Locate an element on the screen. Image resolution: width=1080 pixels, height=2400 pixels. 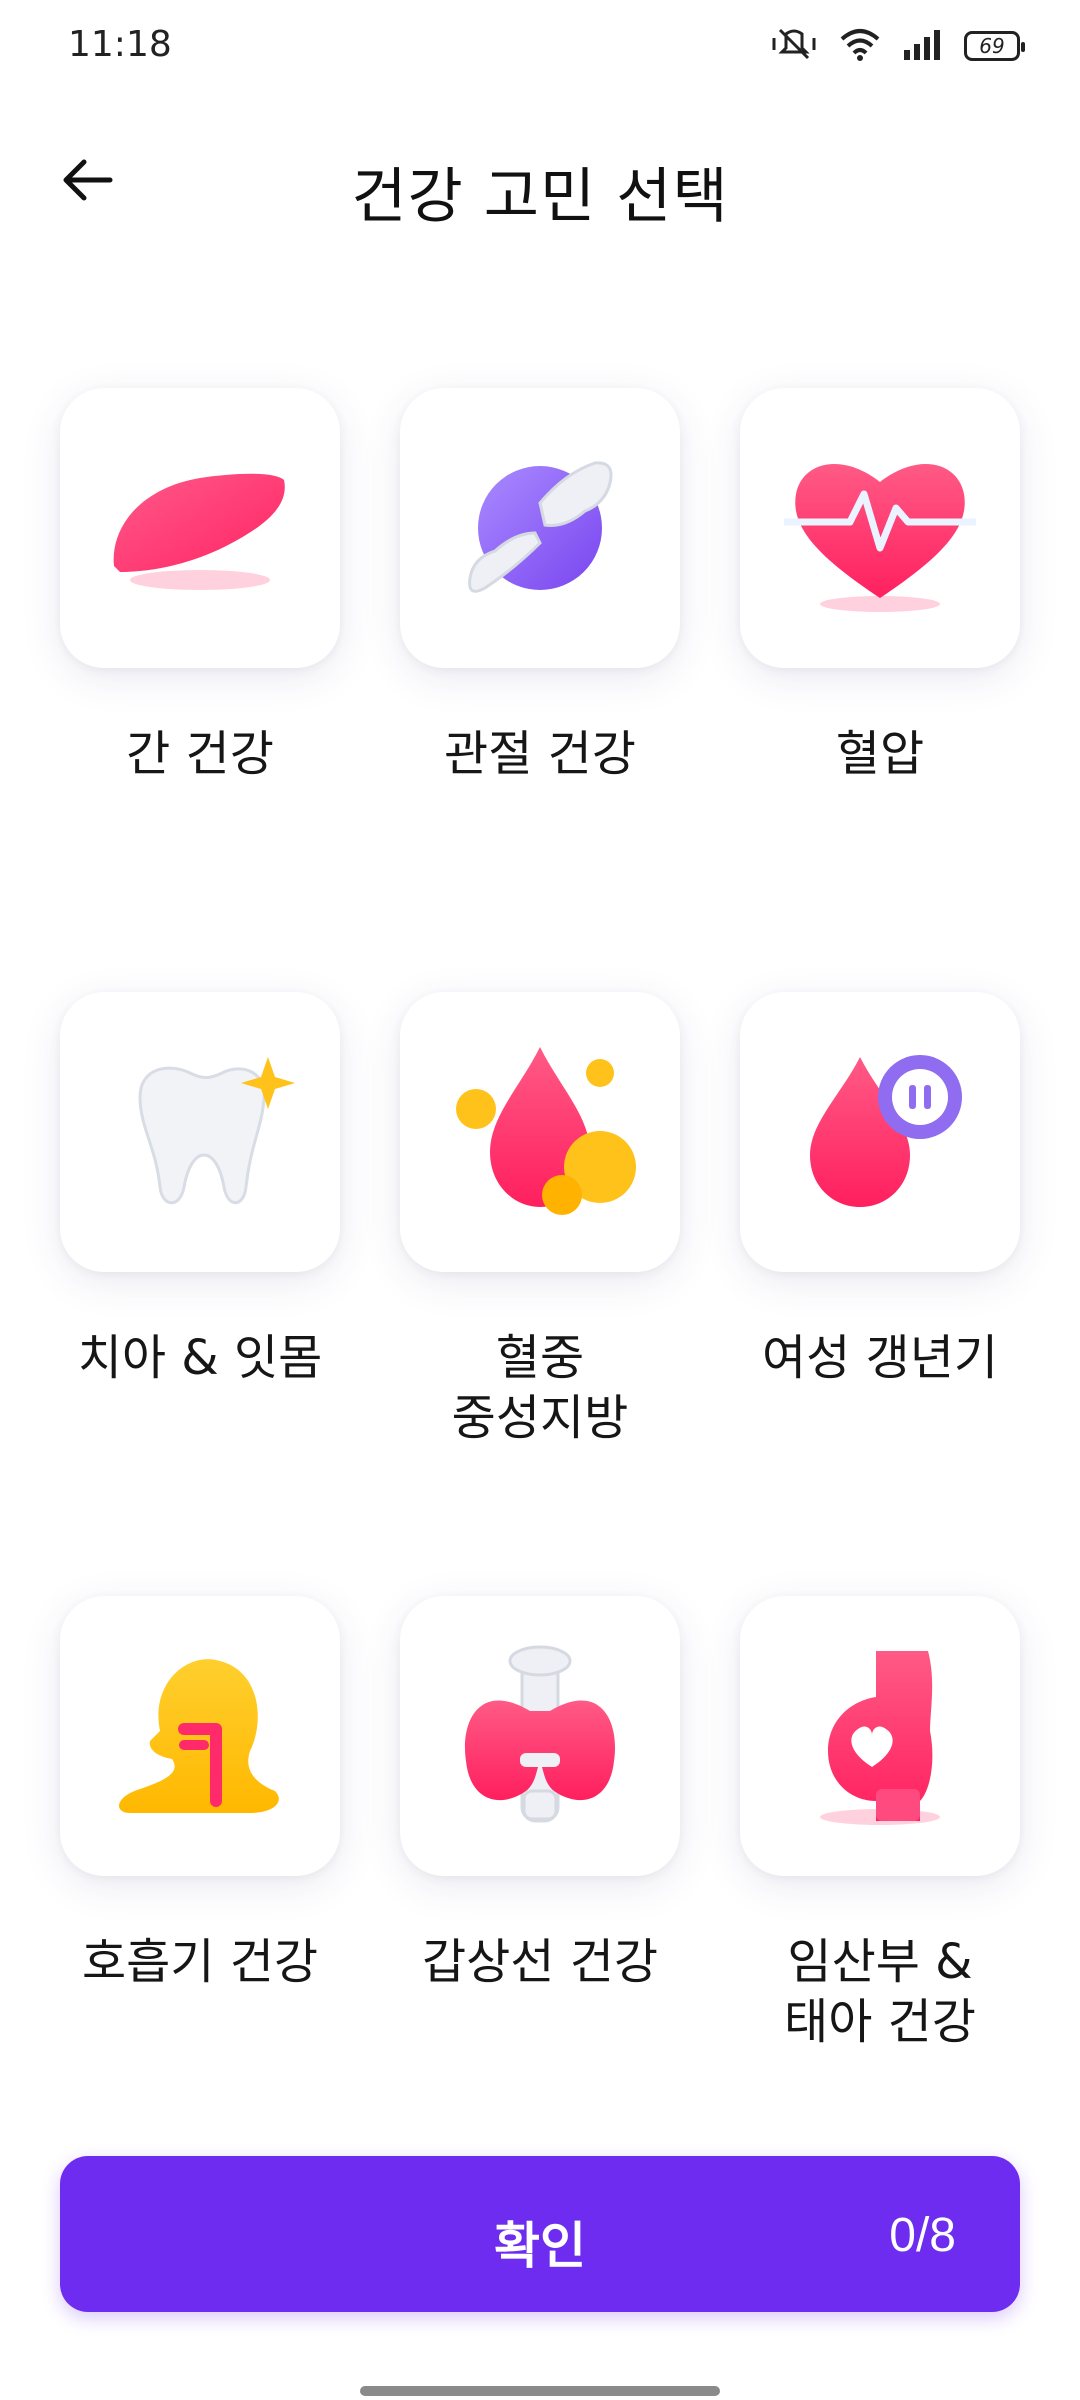
category-joint: 관절 건강 is located at coordinates (540, 585).